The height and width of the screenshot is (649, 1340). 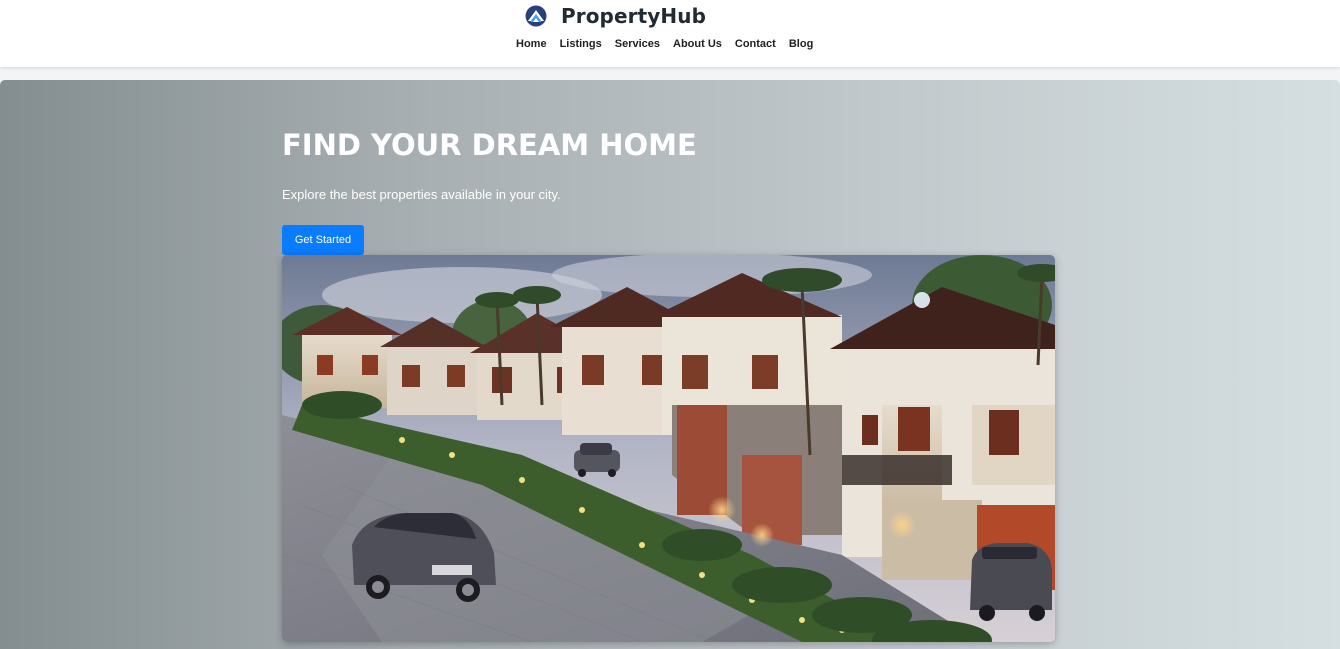 I want to click on nav-services: Services, so click(x=637, y=44).